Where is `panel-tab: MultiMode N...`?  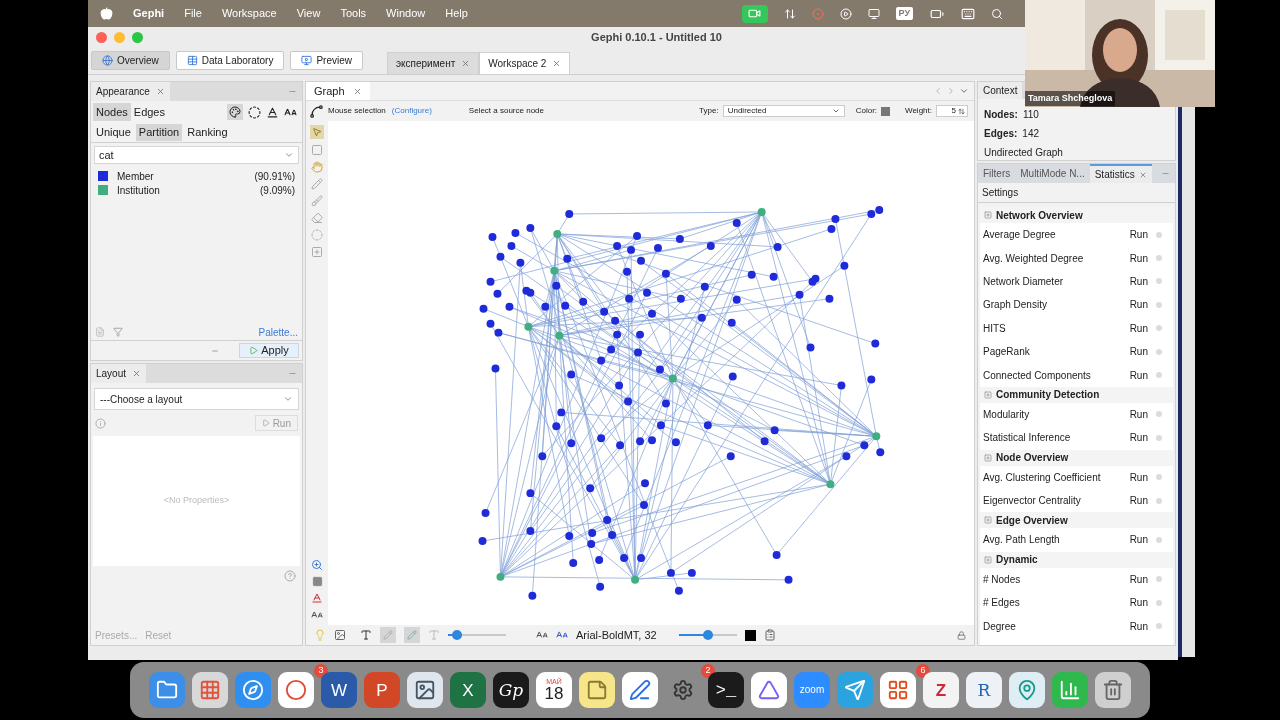 panel-tab: MultiMode N... is located at coordinates (1052, 173).